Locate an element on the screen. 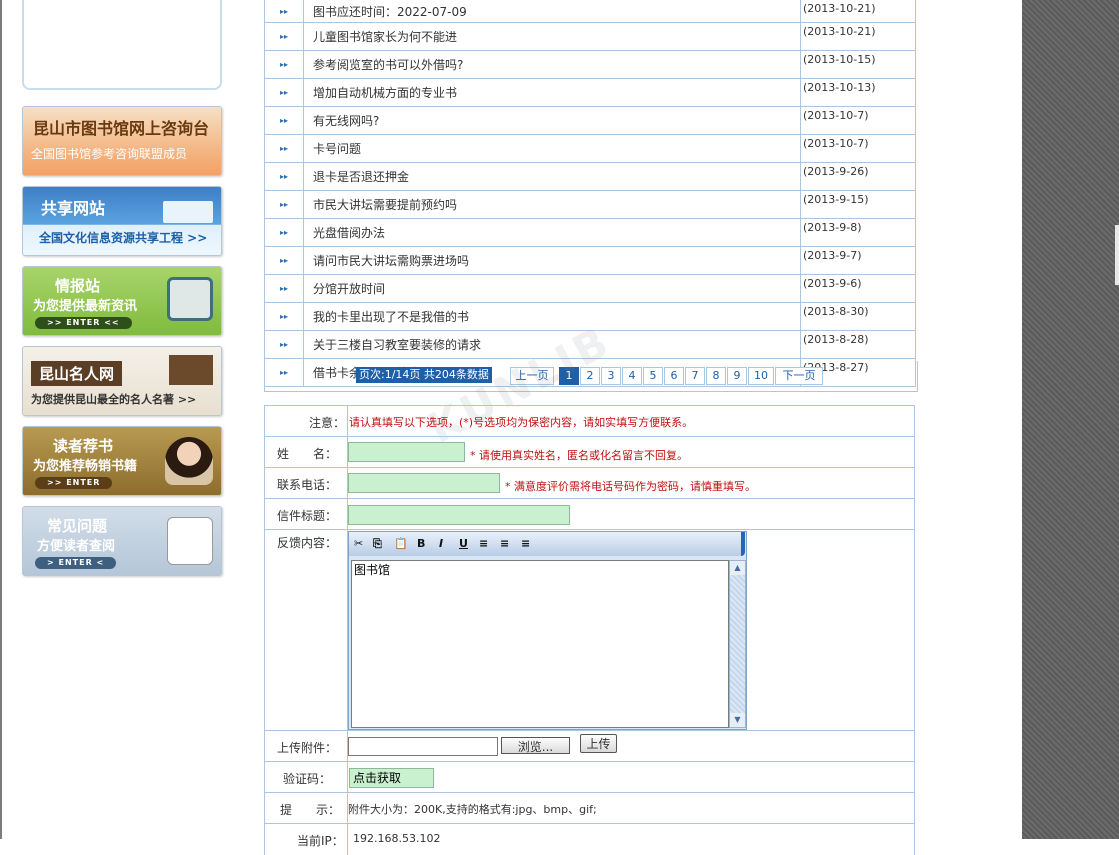 The height and width of the screenshot is (855, 1119). banner-subtitle: 全国文化信息资源共享工程 >> is located at coordinates (123, 238).